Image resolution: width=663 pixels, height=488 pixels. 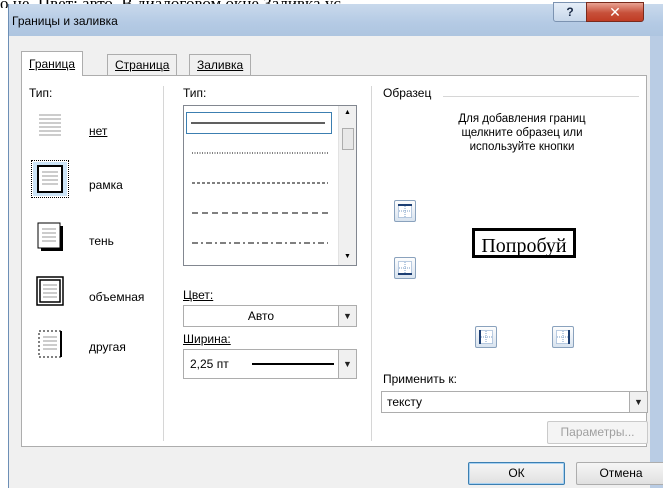 I want to click on color-select: Авто ▼, so click(x=270, y=316).